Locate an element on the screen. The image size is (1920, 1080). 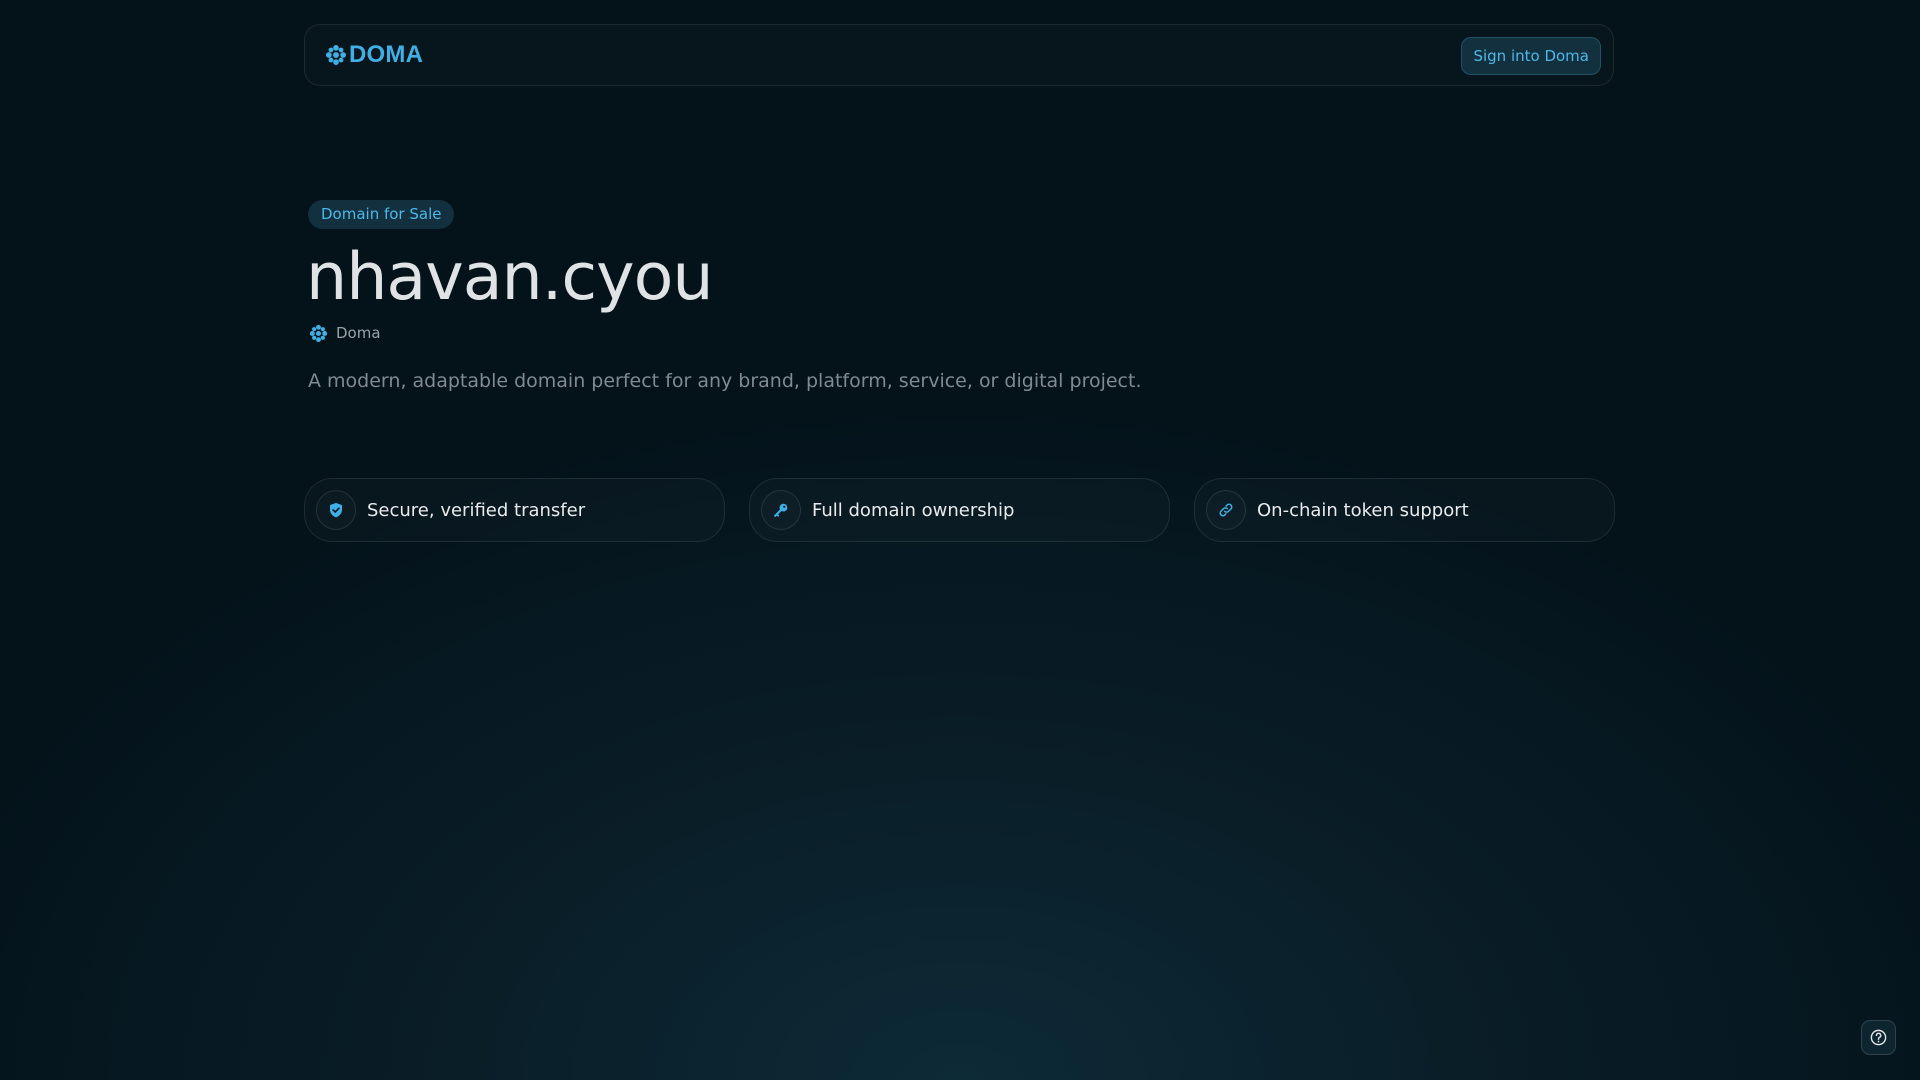
help-circle-icon is located at coordinates (1878, 1037).